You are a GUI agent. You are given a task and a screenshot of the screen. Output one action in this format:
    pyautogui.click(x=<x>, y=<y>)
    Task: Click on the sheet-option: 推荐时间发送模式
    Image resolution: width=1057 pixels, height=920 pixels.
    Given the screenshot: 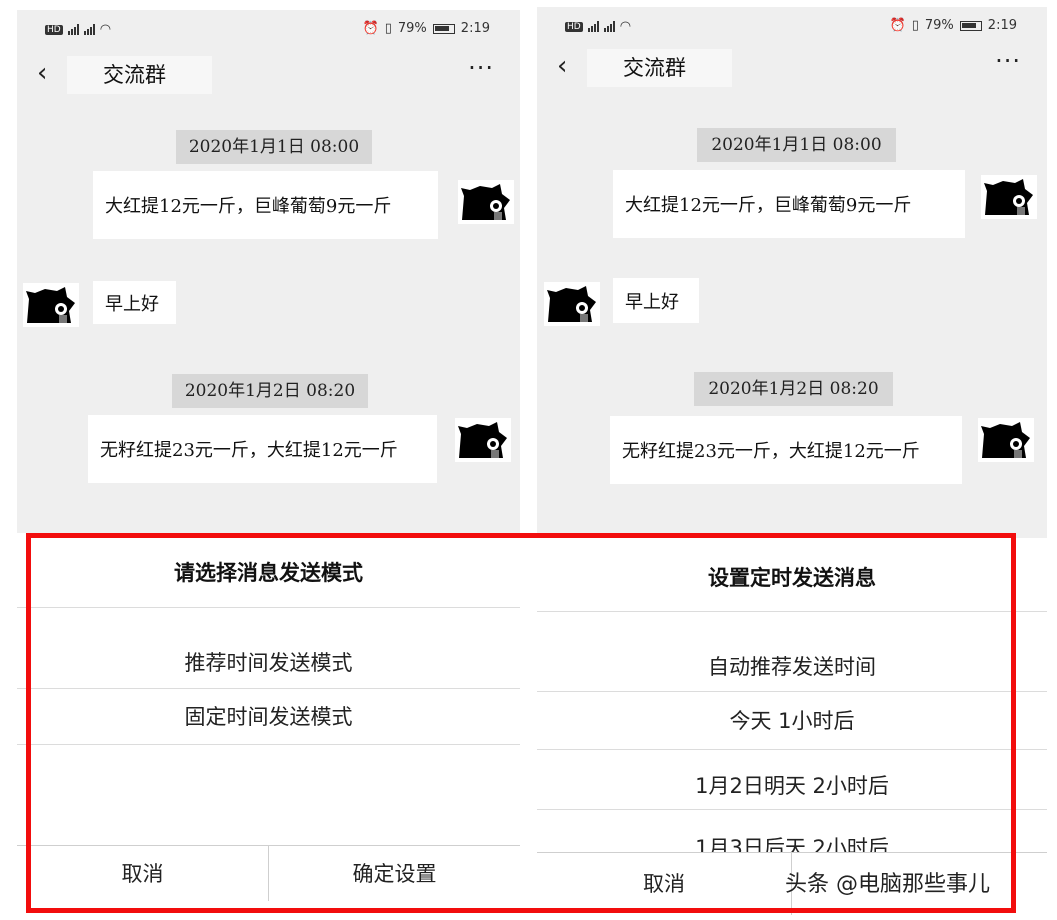 What is the action you would take?
    pyautogui.click(x=268, y=648)
    